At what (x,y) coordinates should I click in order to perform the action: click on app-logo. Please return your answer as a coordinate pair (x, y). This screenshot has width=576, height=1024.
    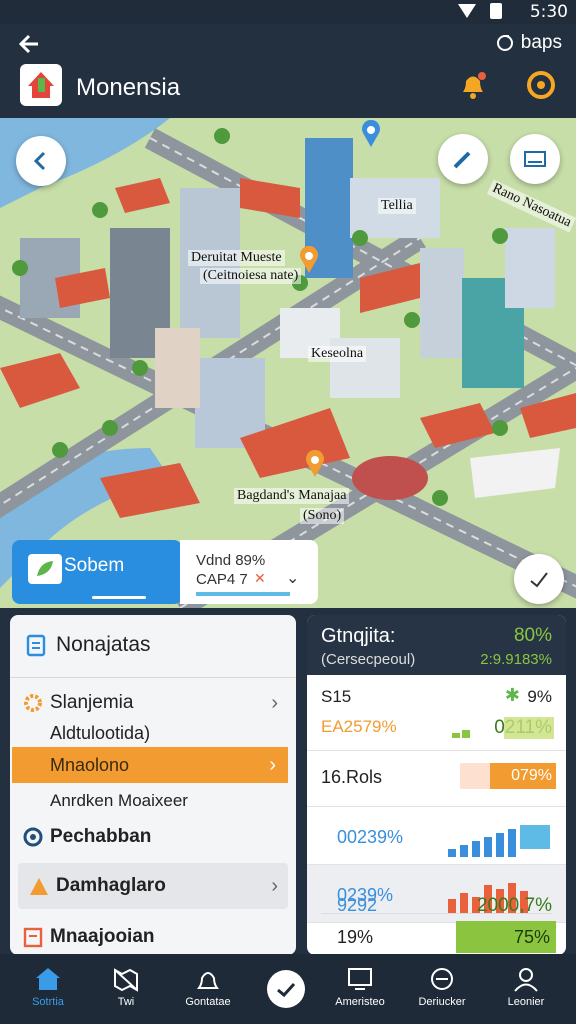
    Looking at the image, I should click on (41, 85).